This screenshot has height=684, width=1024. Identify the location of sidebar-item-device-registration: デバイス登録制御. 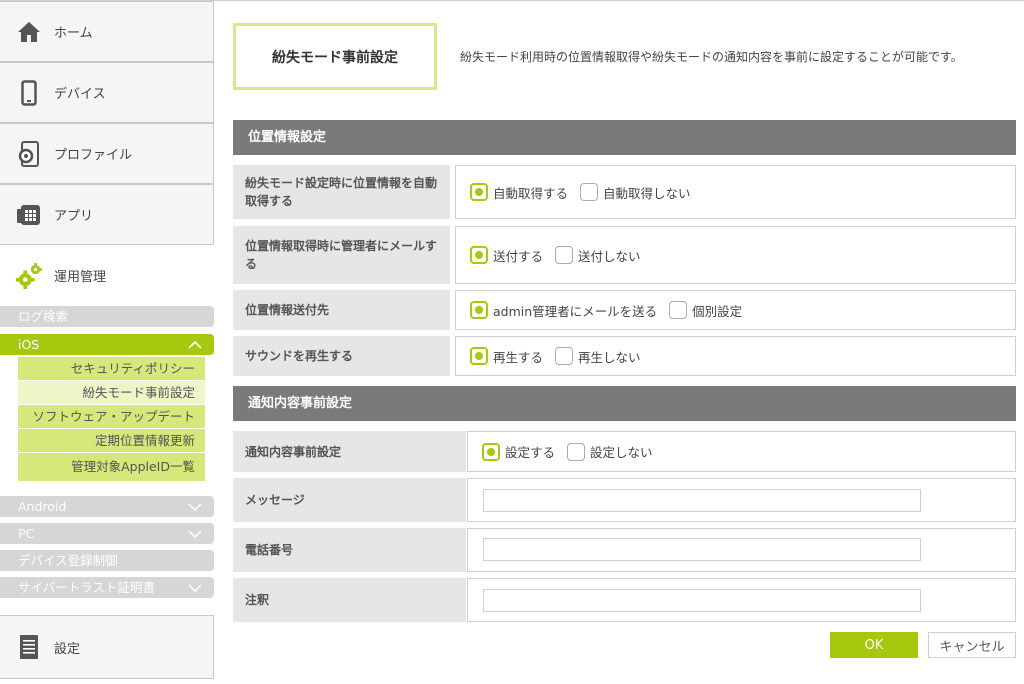
(107, 560).